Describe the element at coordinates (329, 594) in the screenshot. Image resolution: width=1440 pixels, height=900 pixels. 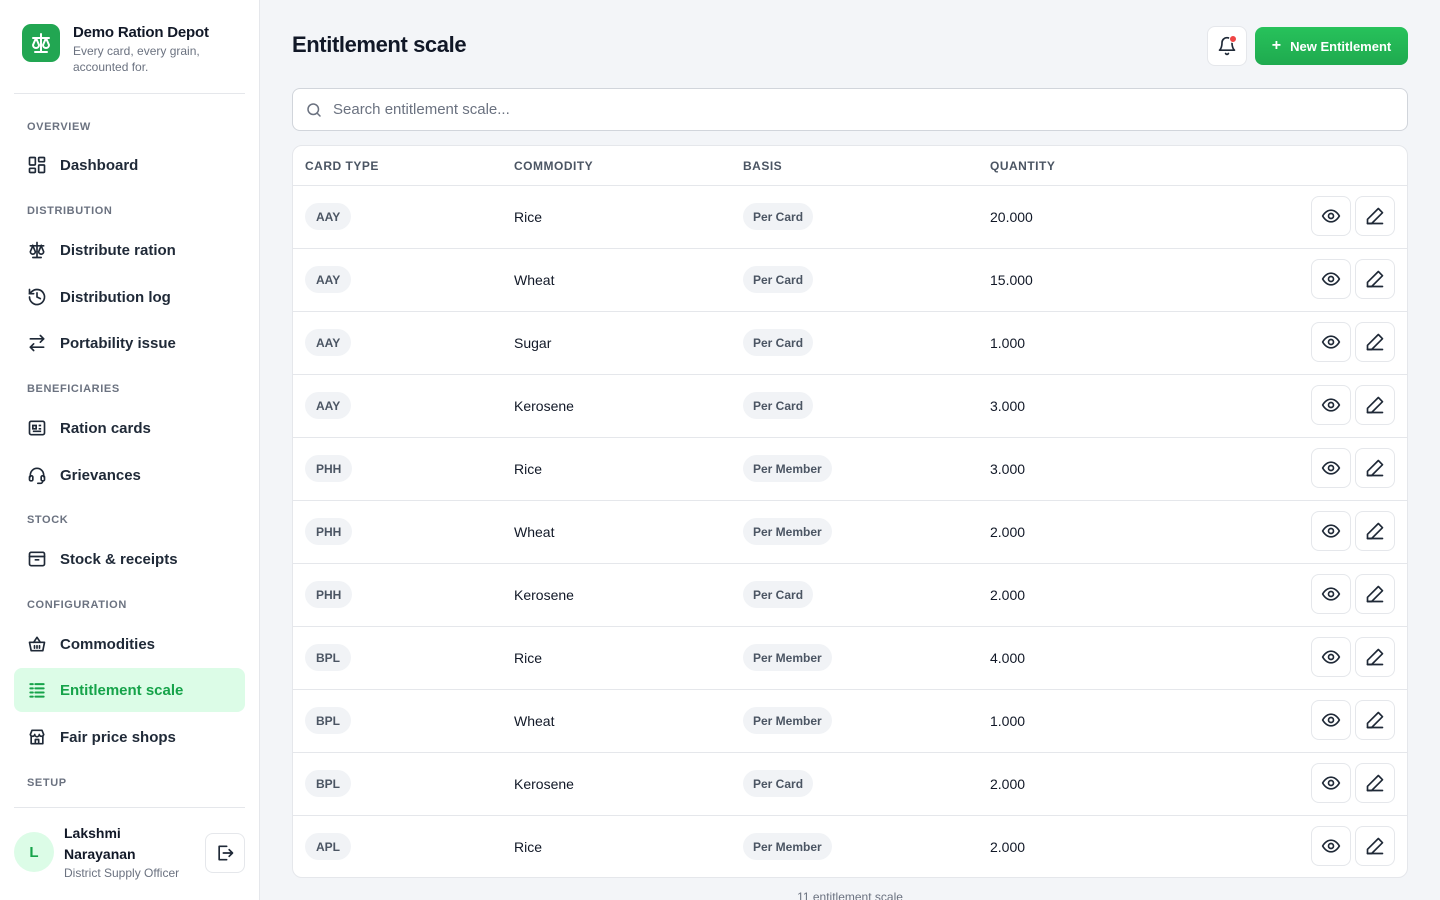
I see `card-type-badge: PHH` at that location.